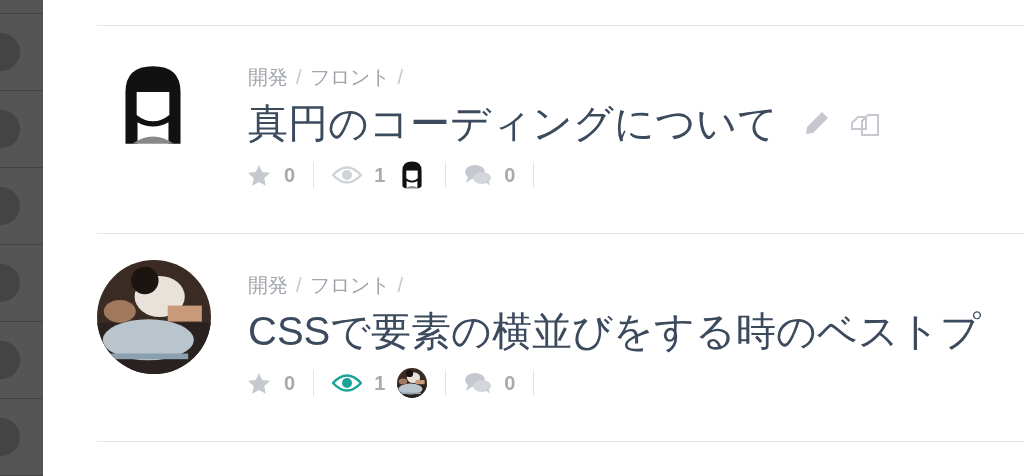 Image resolution: width=1024 pixels, height=476 pixels. I want to click on post-title-link: 真円のコーディングについて, so click(513, 123).